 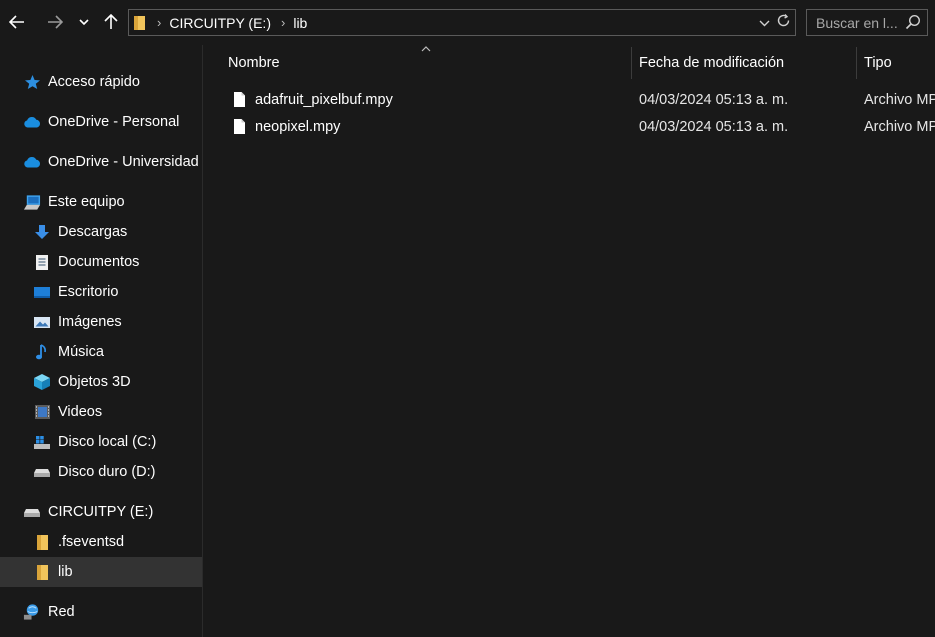 I want to click on up-button, so click(x=111, y=22).